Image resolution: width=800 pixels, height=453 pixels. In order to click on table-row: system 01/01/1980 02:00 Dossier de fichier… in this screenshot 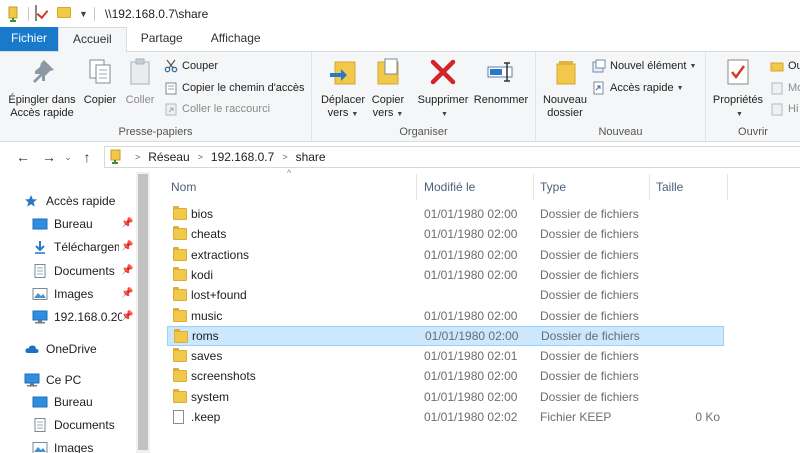, I will do `click(445, 397)`.